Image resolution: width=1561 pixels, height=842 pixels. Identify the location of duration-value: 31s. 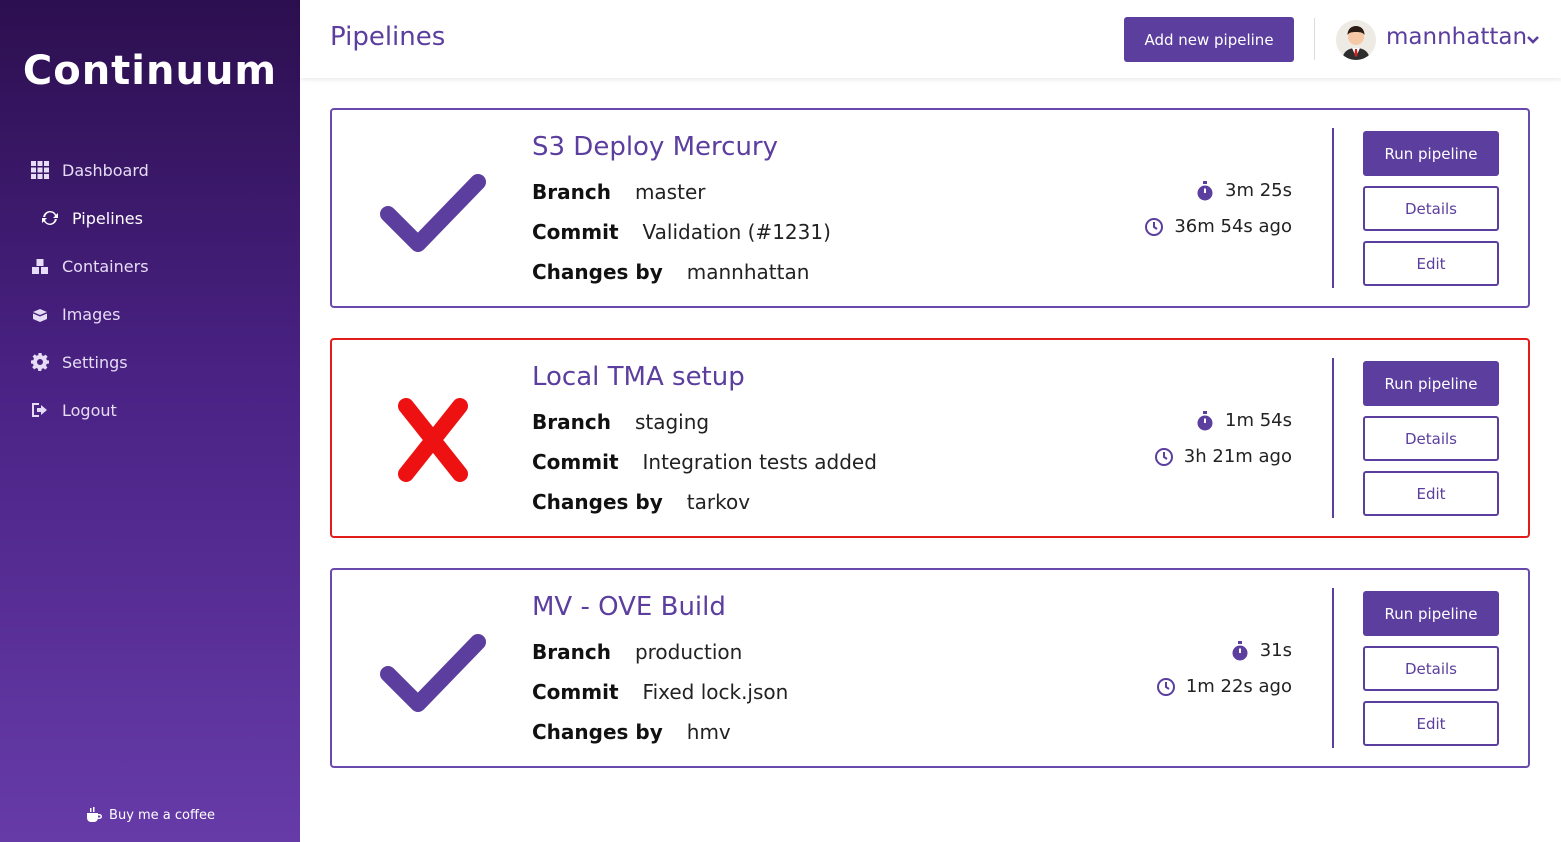
(1275, 650).